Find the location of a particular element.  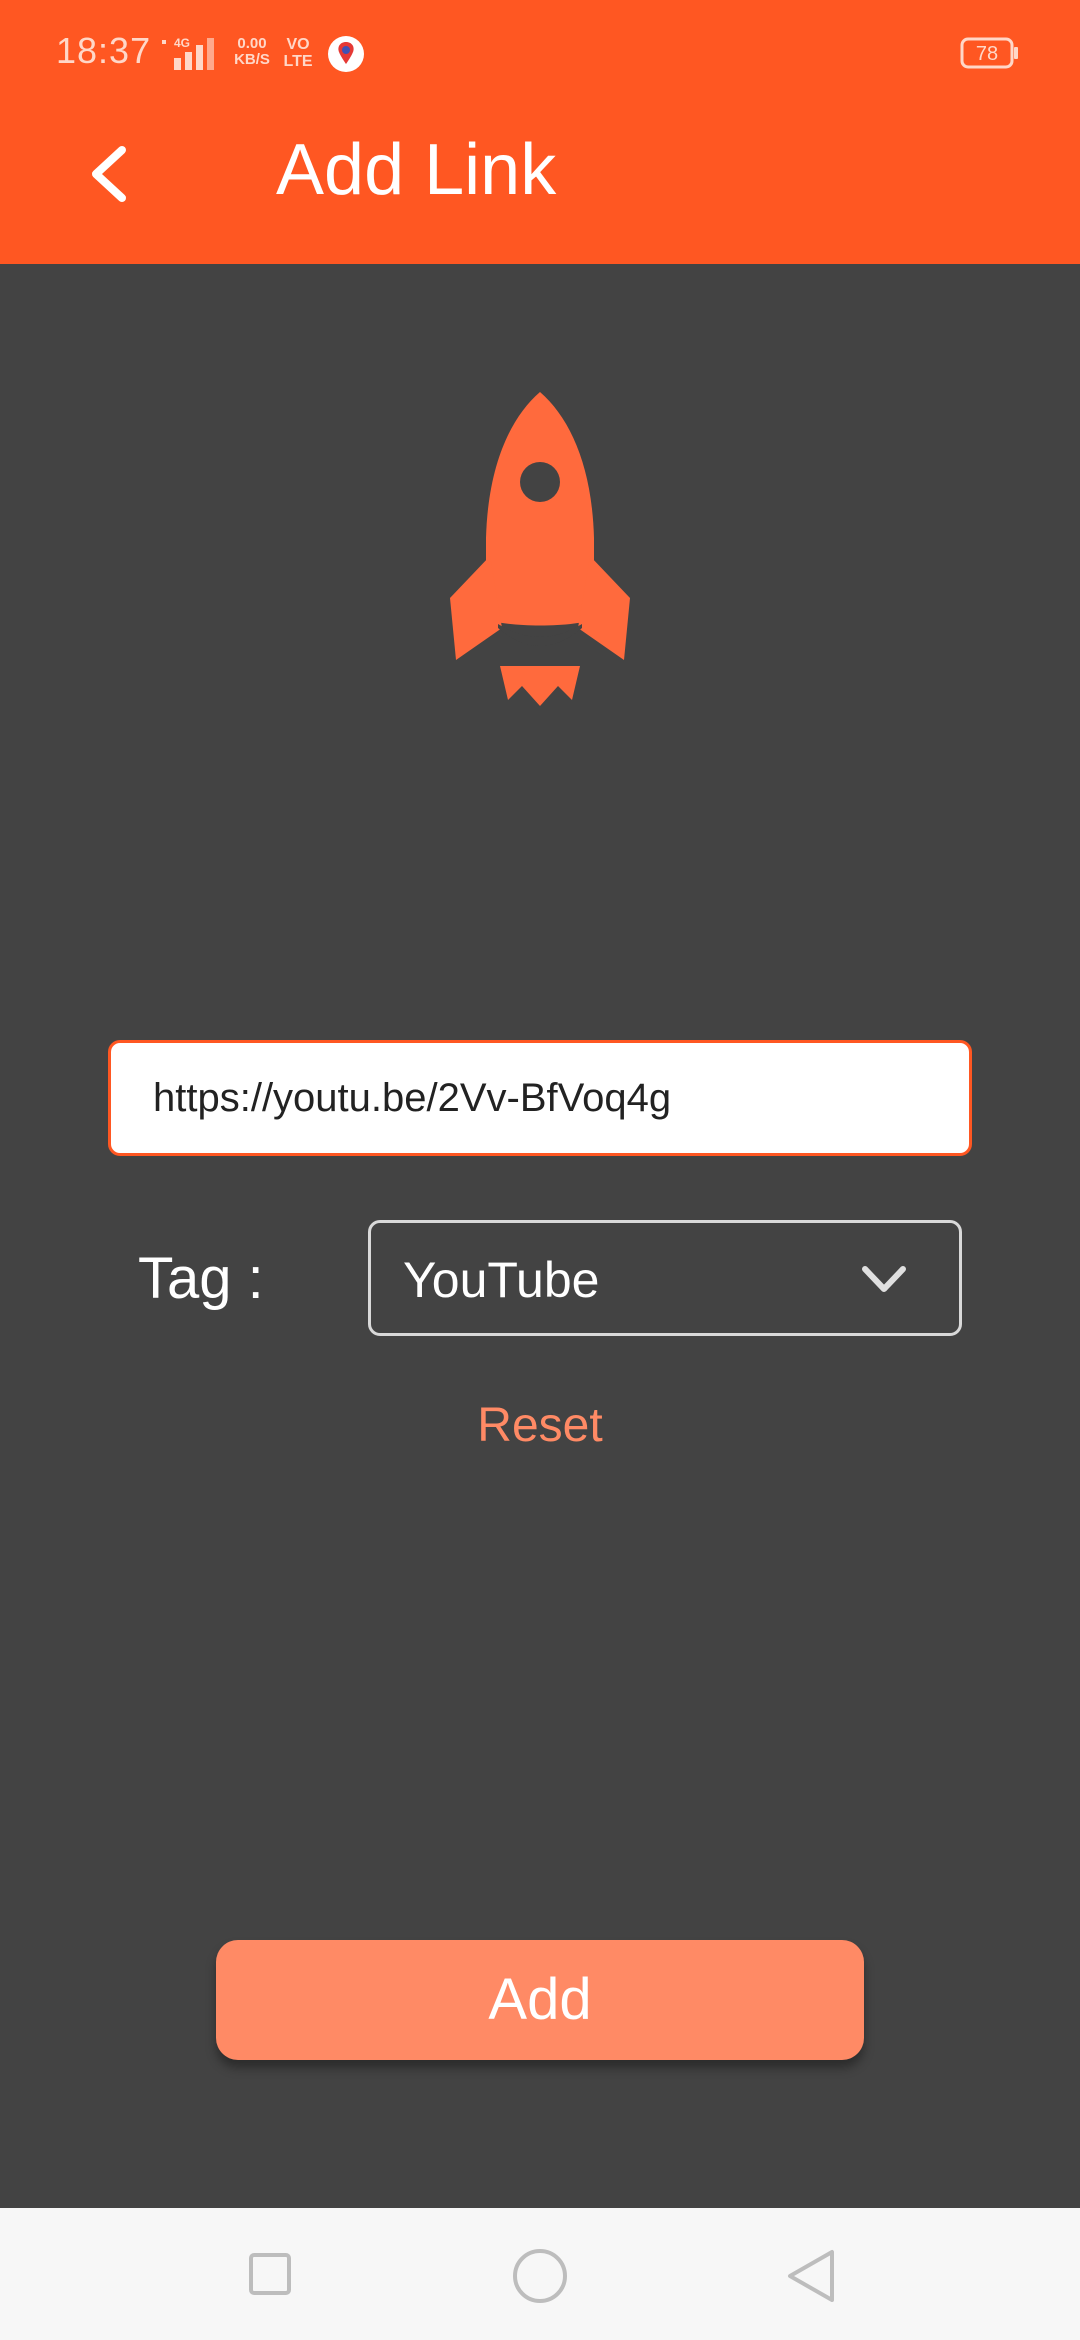

battery-icon: 78 is located at coordinates (989, 53).